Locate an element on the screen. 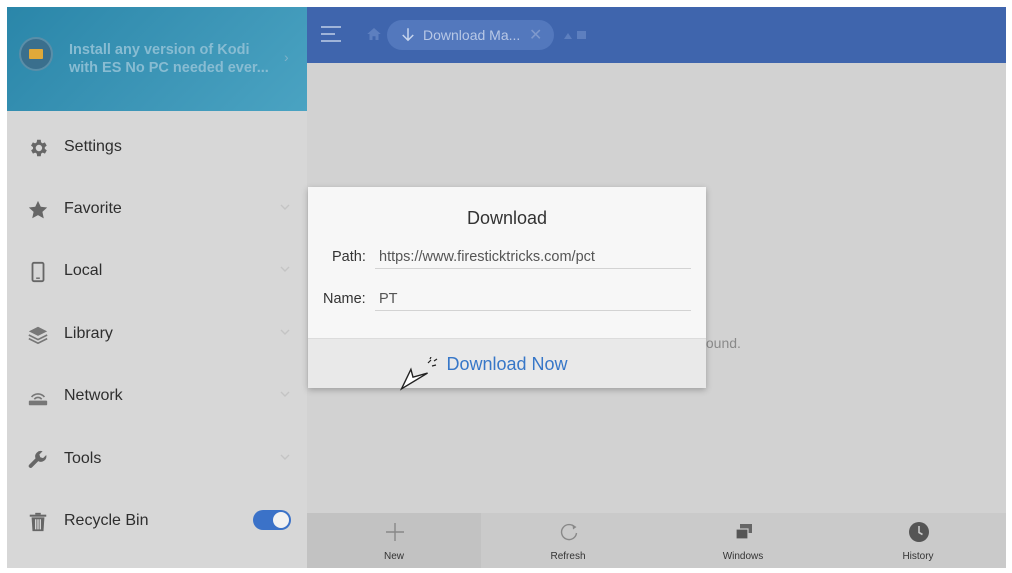 This screenshot has width=1012, height=573. bottom-toolbar: New Refresh Windows History is located at coordinates (656, 540).